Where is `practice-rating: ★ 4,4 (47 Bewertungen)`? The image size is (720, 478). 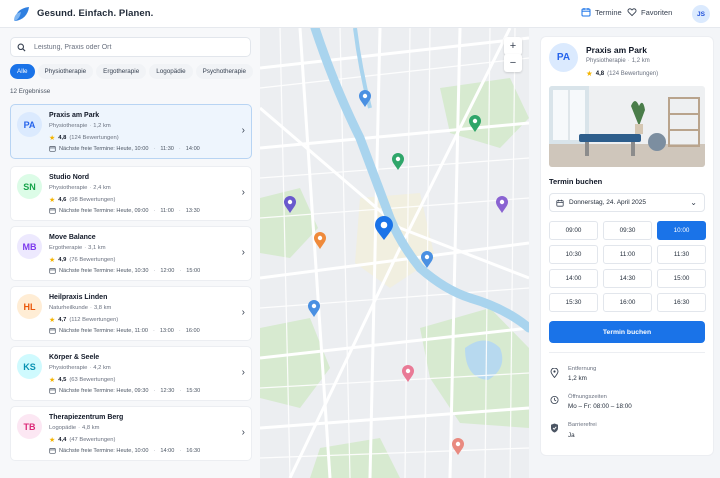 practice-rating: ★ 4,4 (47 Bewertungen) is located at coordinates (82, 440).